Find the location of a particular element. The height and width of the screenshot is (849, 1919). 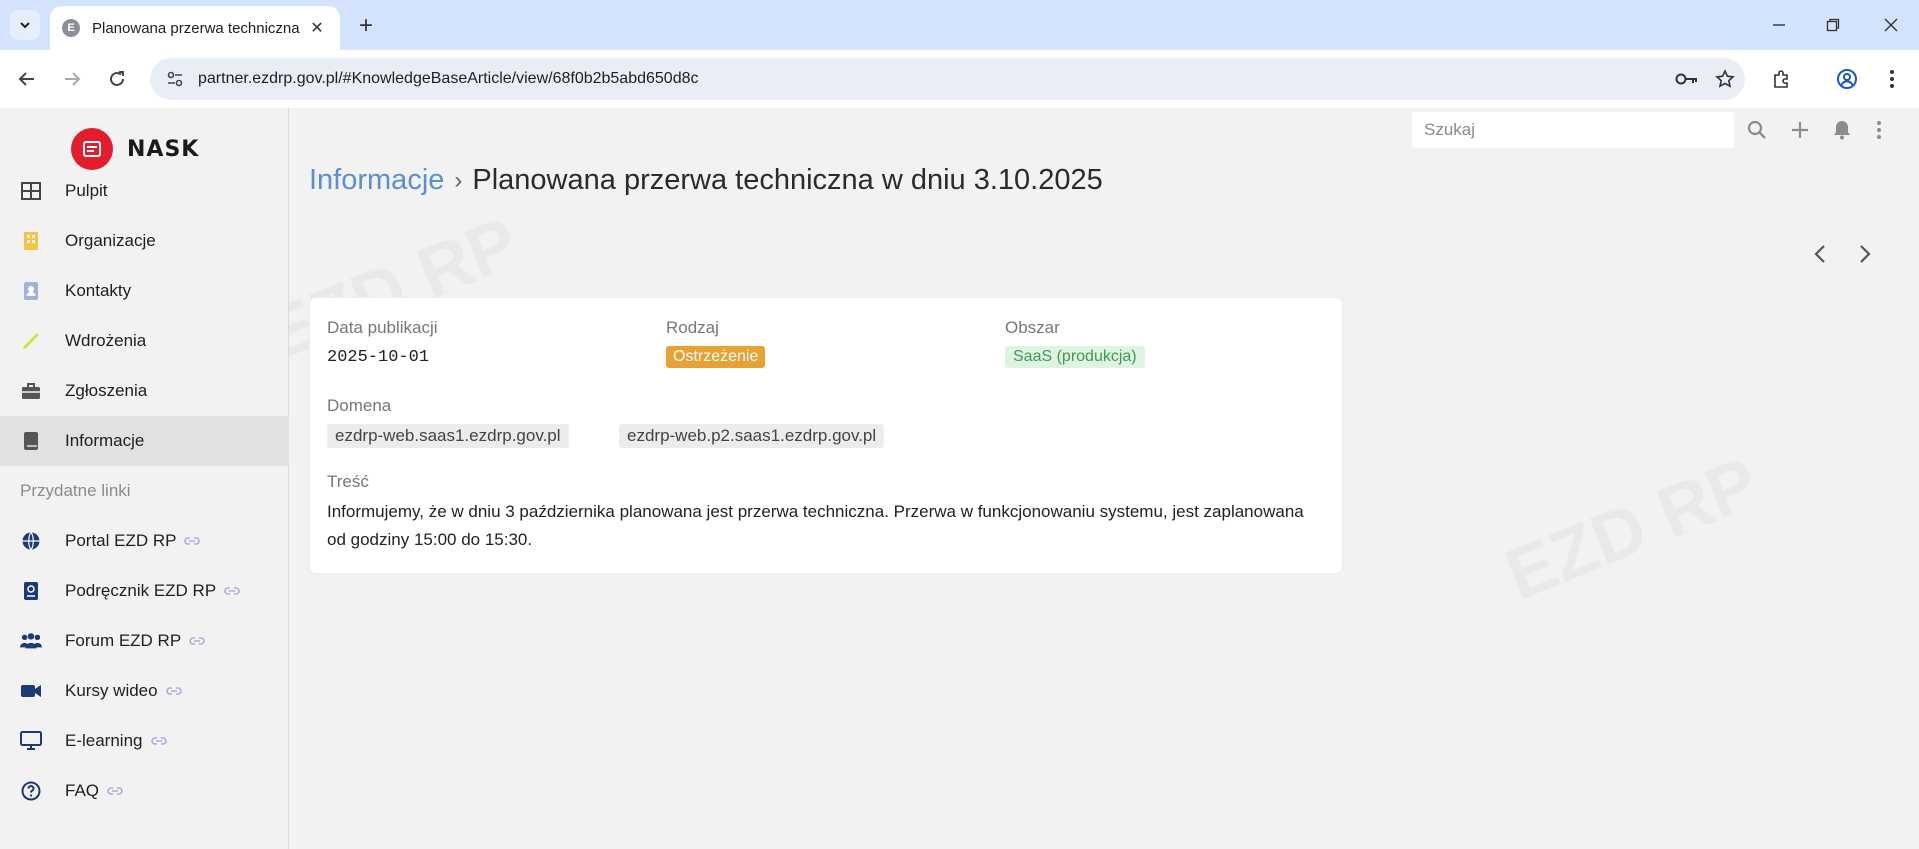

contact-card-icon is located at coordinates (31, 291).